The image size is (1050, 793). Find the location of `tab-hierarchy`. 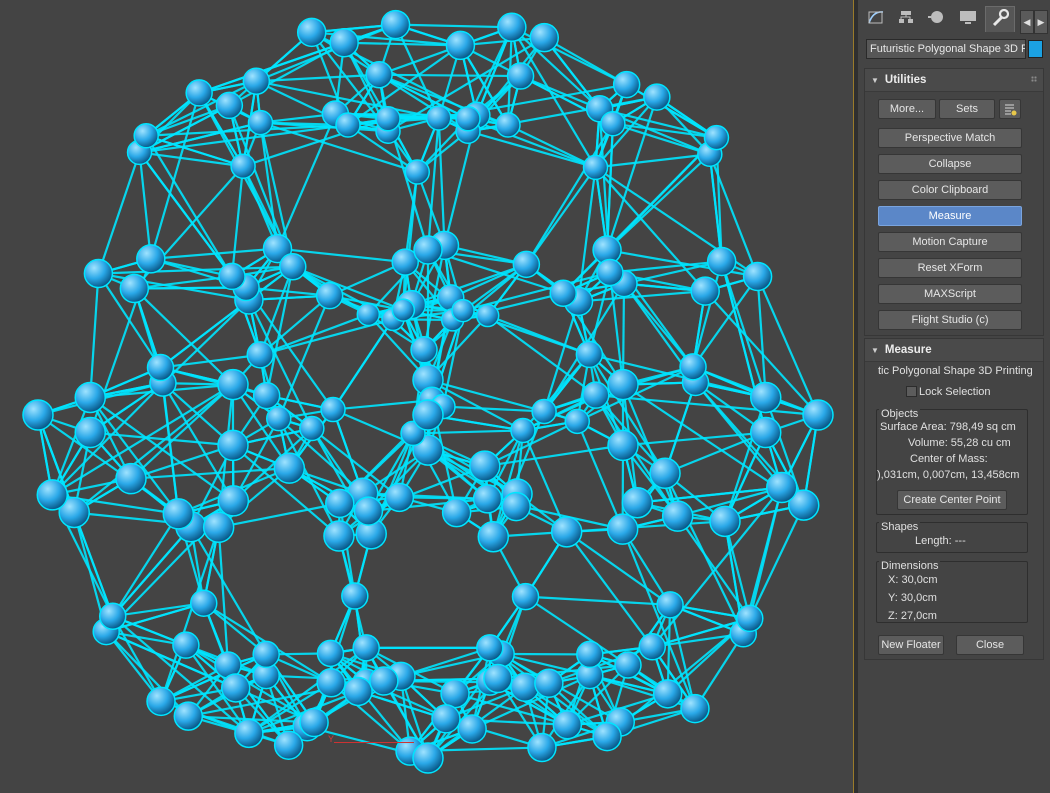

tab-hierarchy is located at coordinates (906, 19).